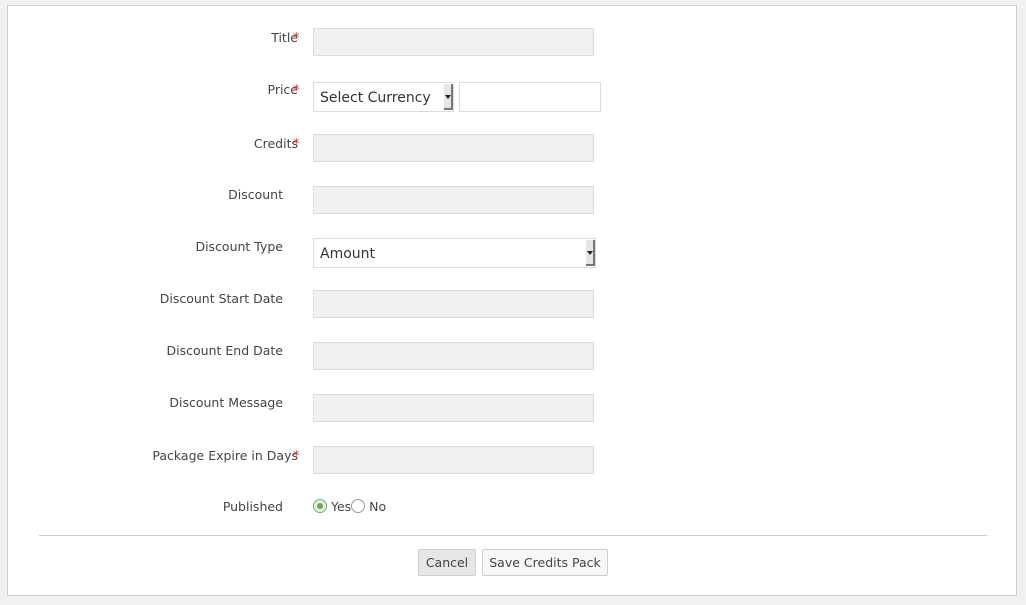 The width and height of the screenshot is (1026, 605). Describe the element at coordinates (453, 408) in the screenshot. I see `discount-message-input` at that location.